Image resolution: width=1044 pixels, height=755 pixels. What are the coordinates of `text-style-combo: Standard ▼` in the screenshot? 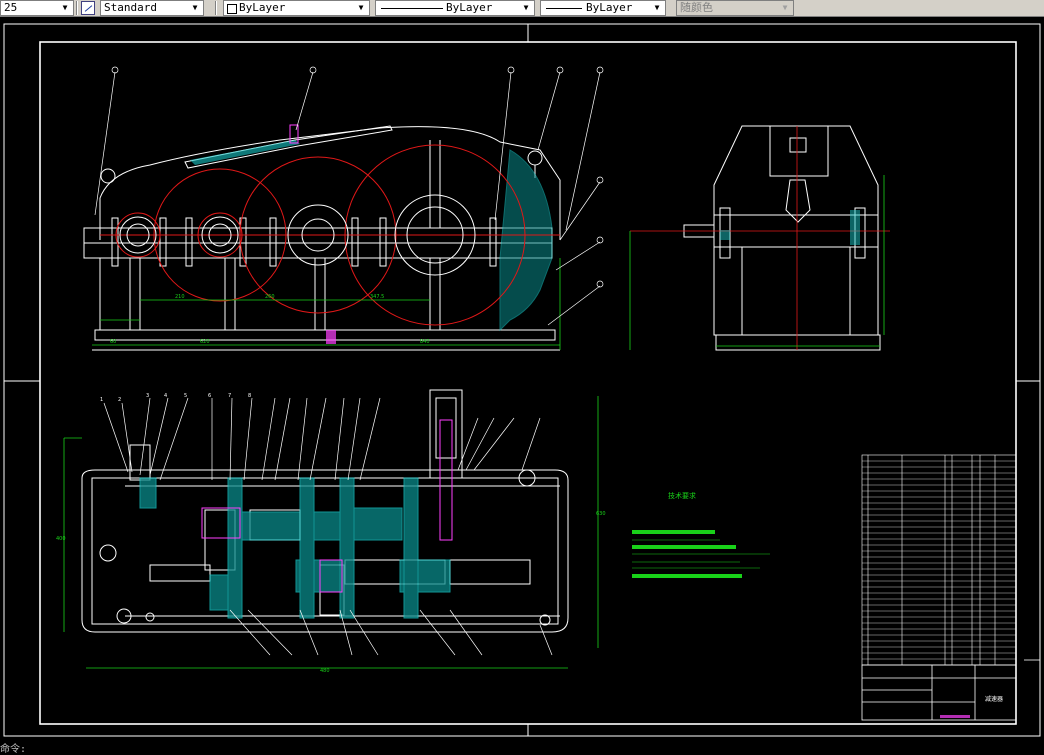 It's located at (152, 8).